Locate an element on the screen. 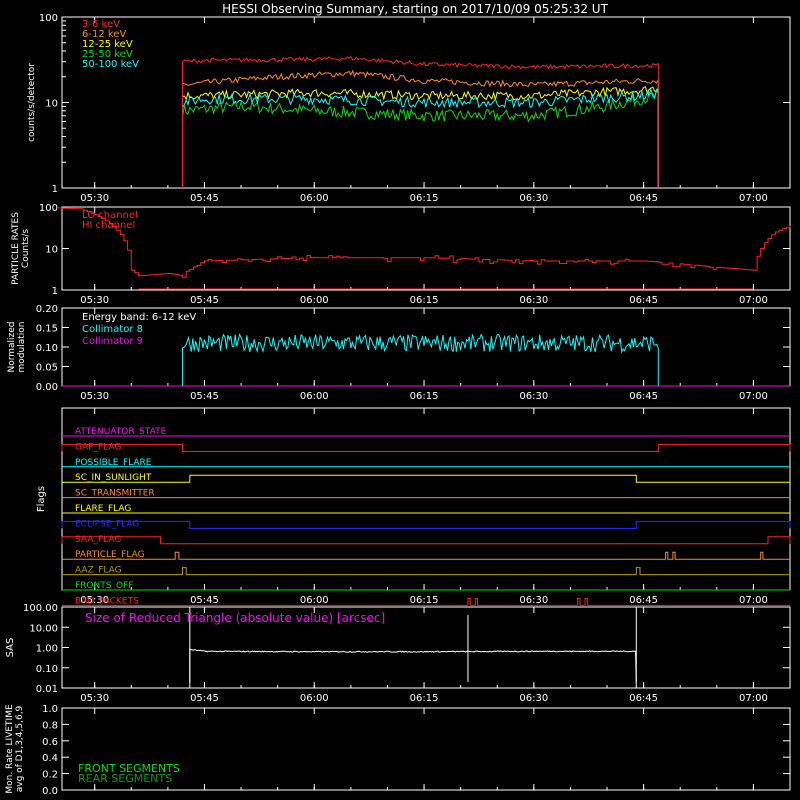 This screenshot has height=800, width=800. particle-rate-panel-ylabel: PARTICLE RATES is located at coordinates (16, 248).